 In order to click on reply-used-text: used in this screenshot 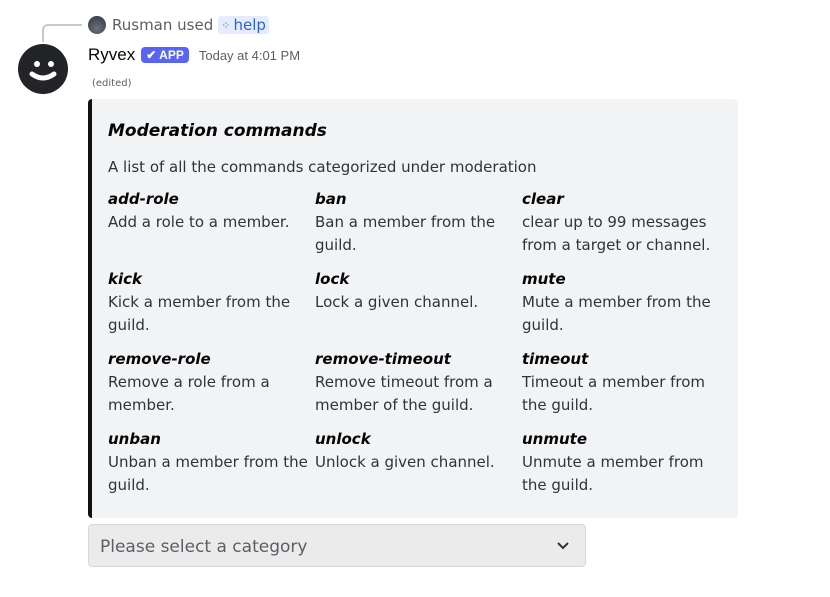, I will do `click(195, 25)`.